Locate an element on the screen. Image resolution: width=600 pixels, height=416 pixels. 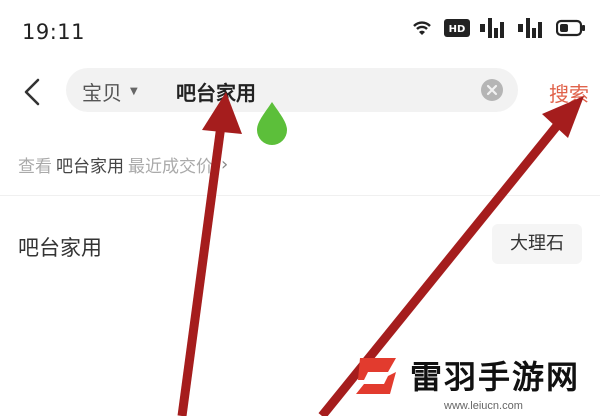
watermark-brand: 雷羽手游网 is located at coordinates (495, 377).